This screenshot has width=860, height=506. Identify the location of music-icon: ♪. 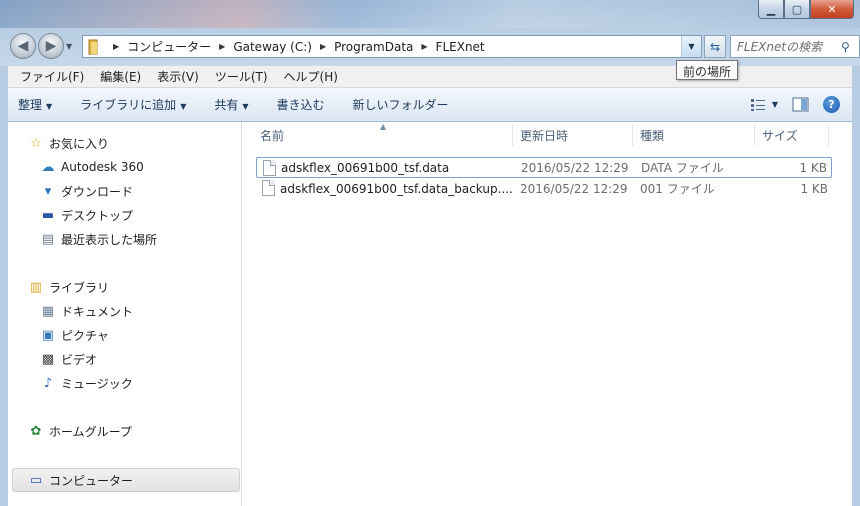
(48, 383).